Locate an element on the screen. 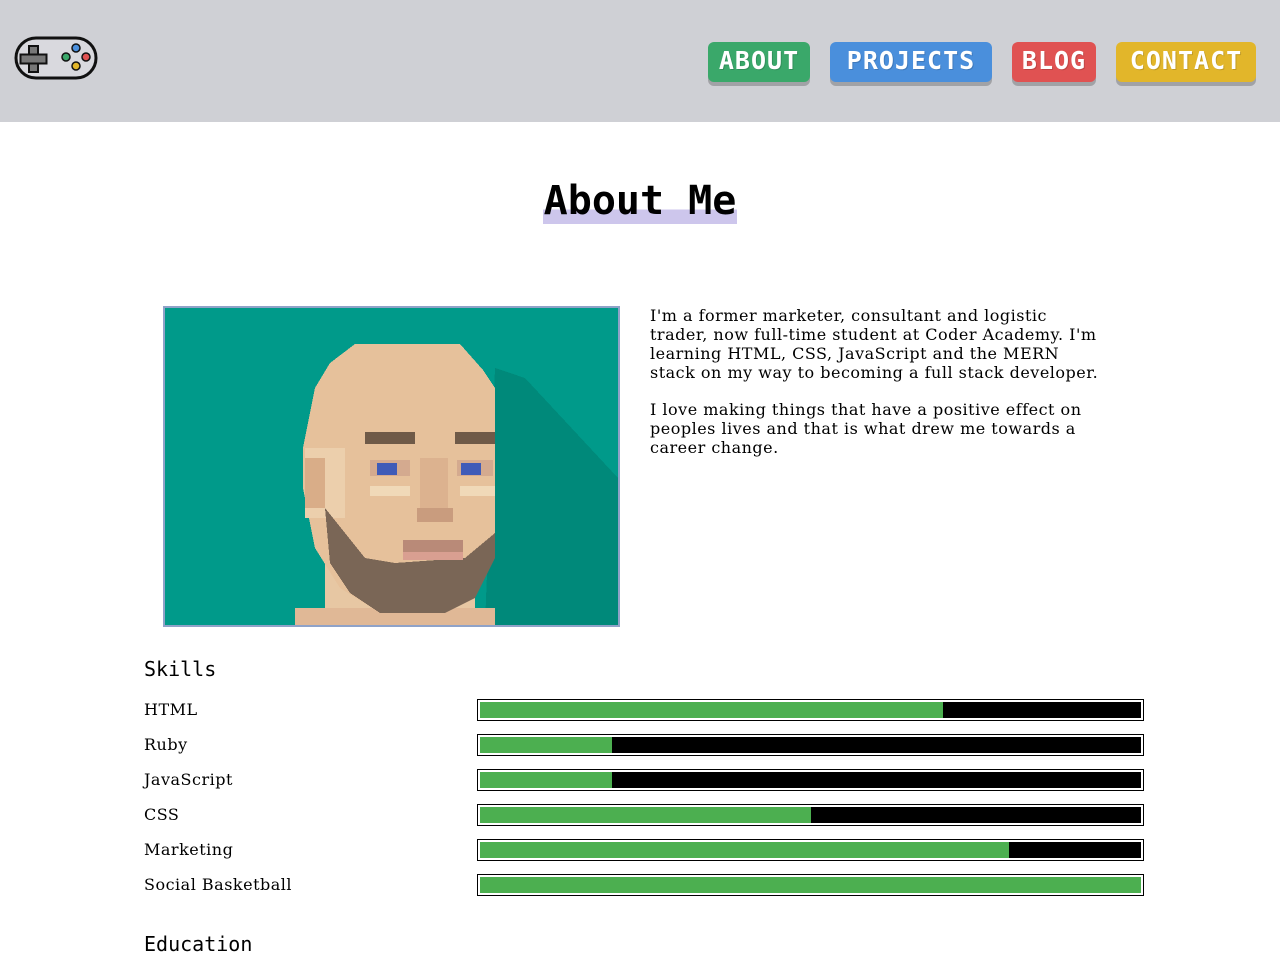 This screenshot has width=1280, height=956. skill-row: Marketing is located at coordinates (644, 850).